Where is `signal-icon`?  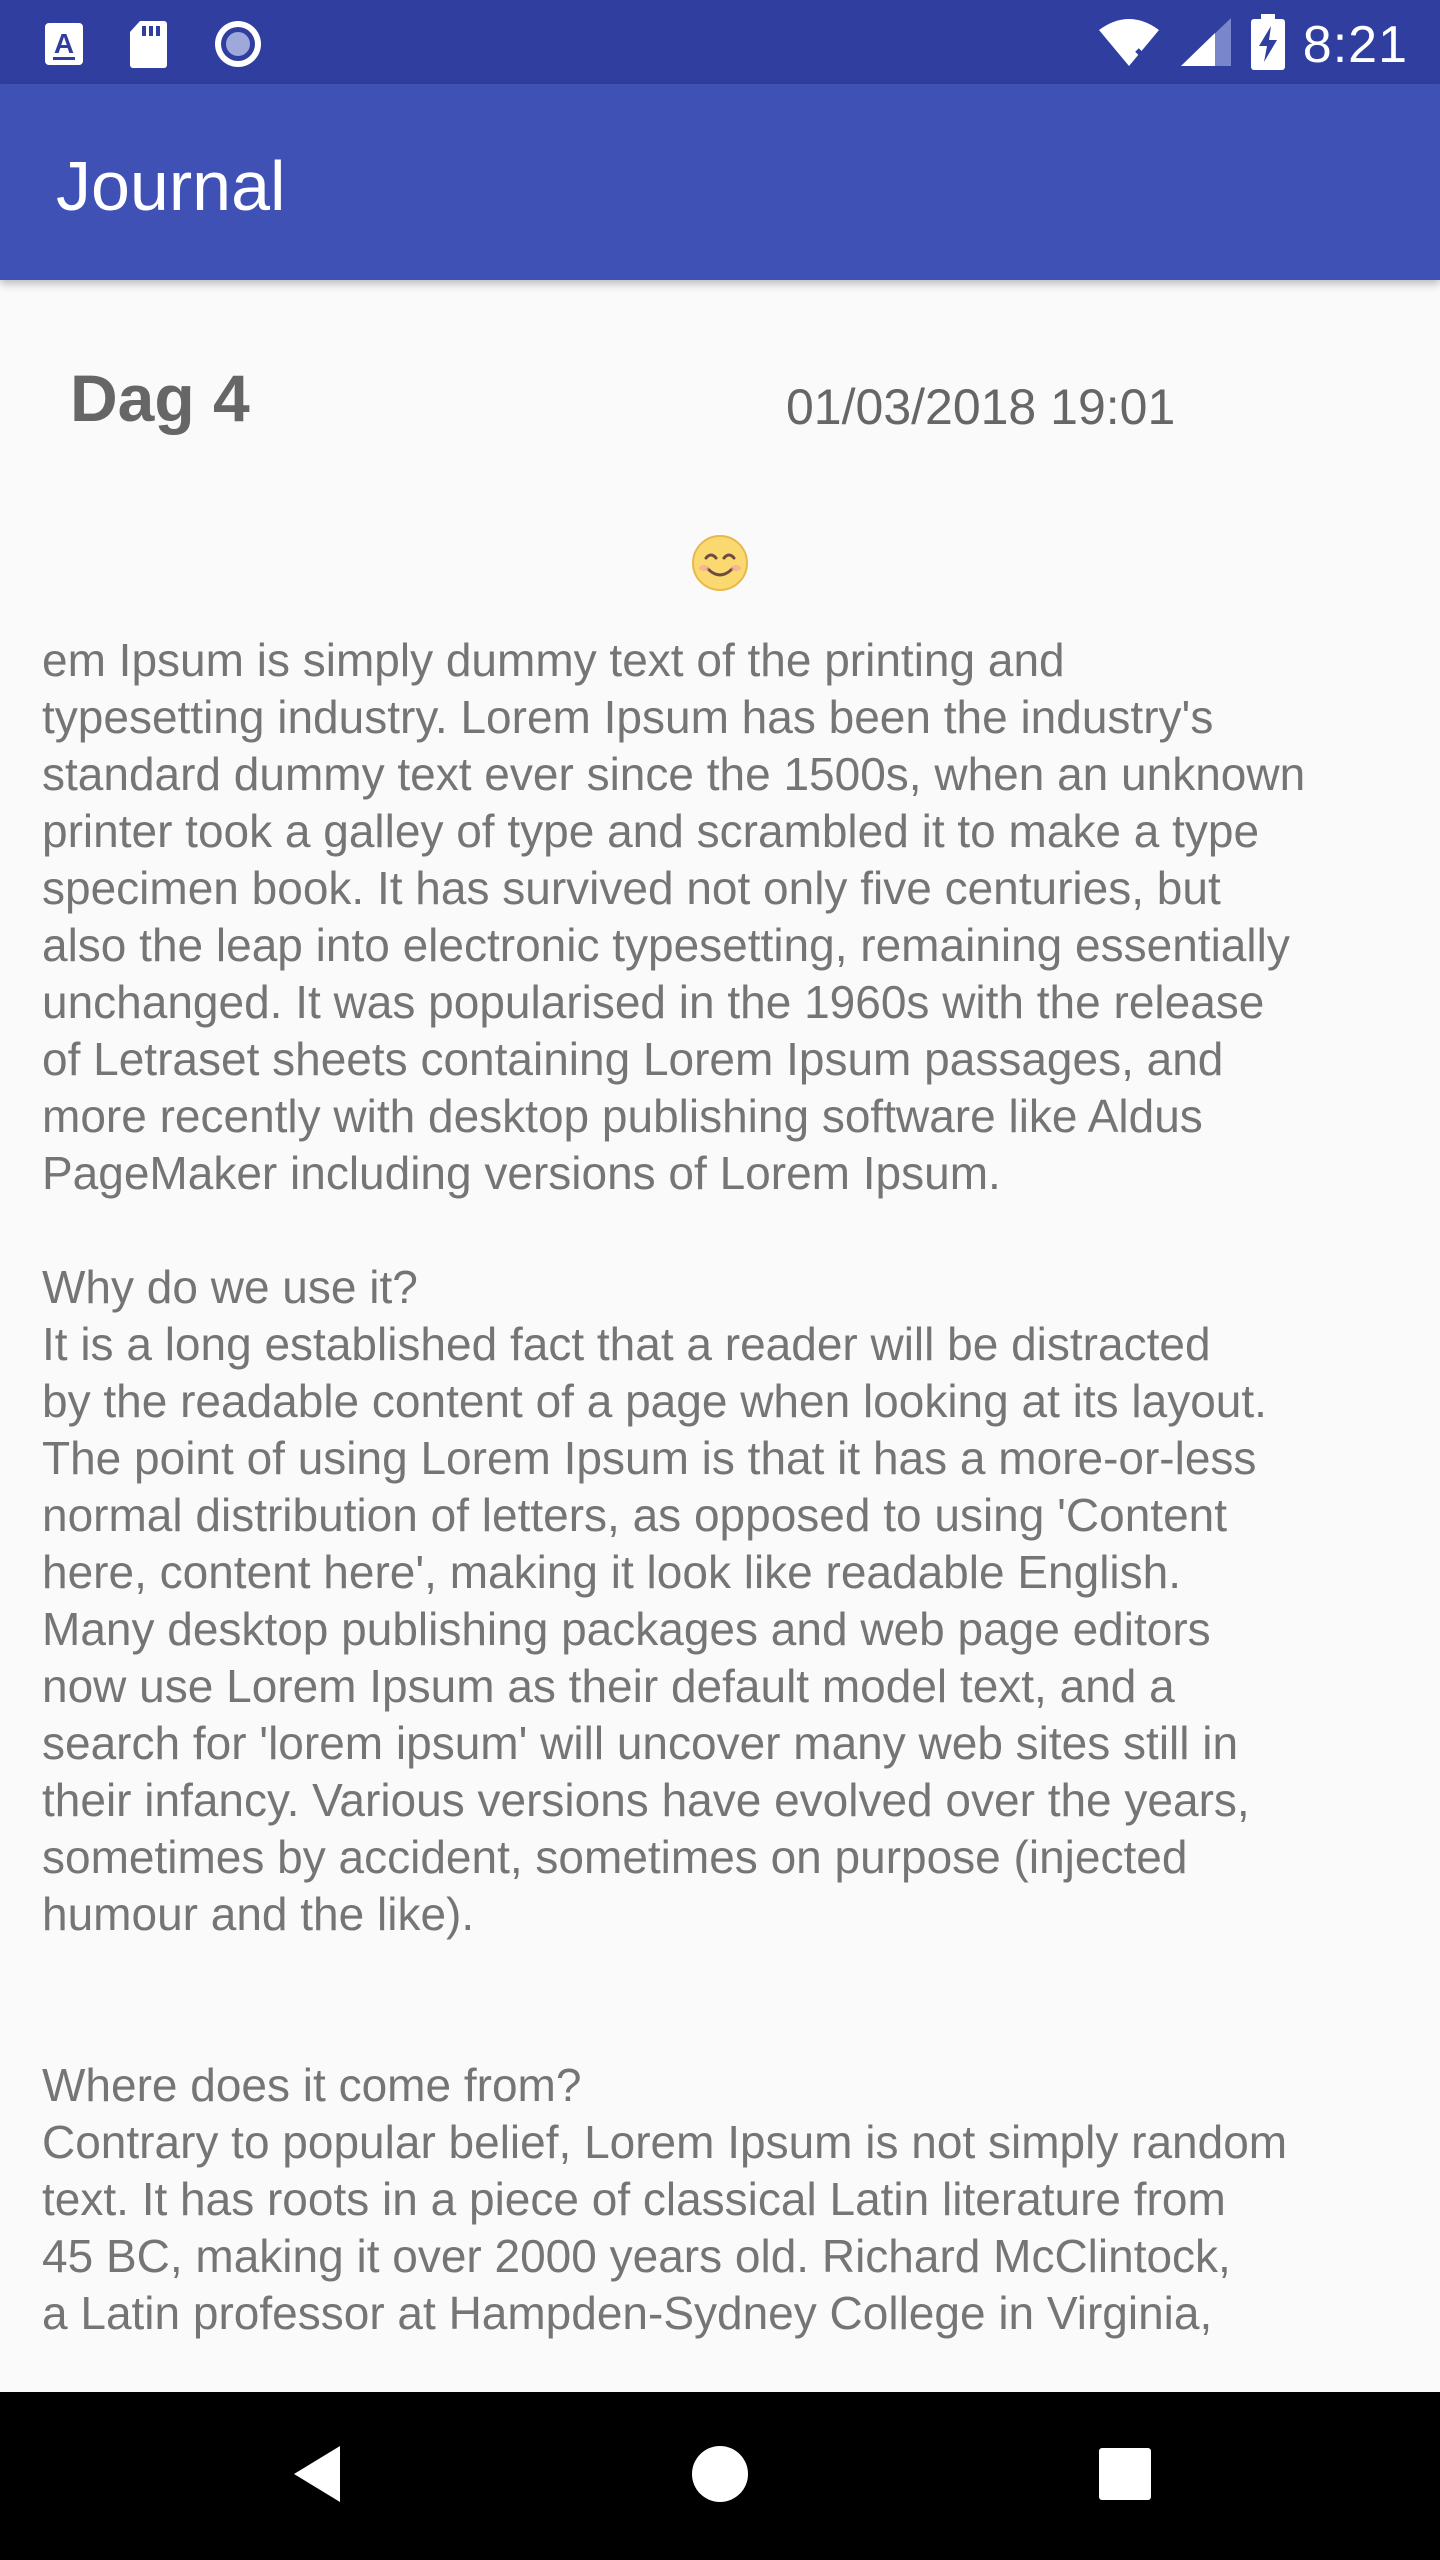 signal-icon is located at coordinates (1206, 44).